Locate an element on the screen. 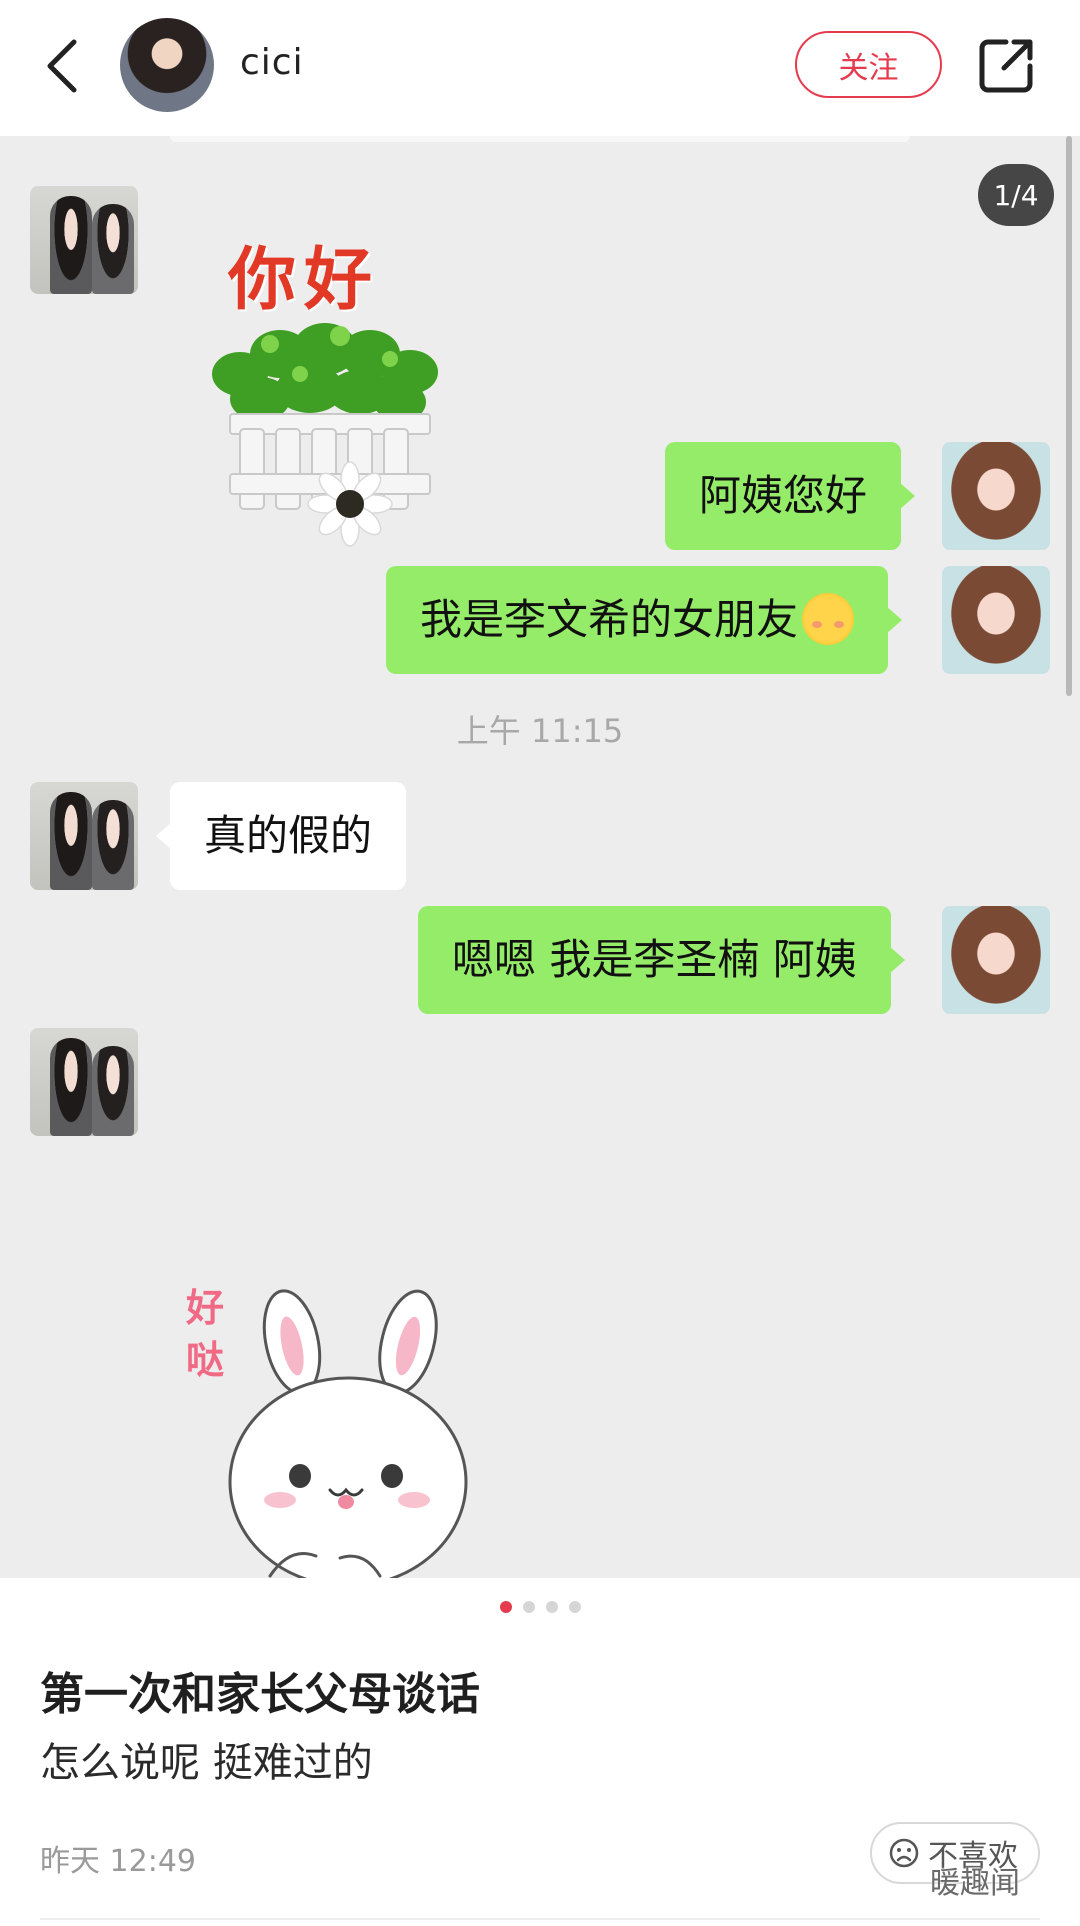  follow-button: 关注 is located at coordinates (868, 64).